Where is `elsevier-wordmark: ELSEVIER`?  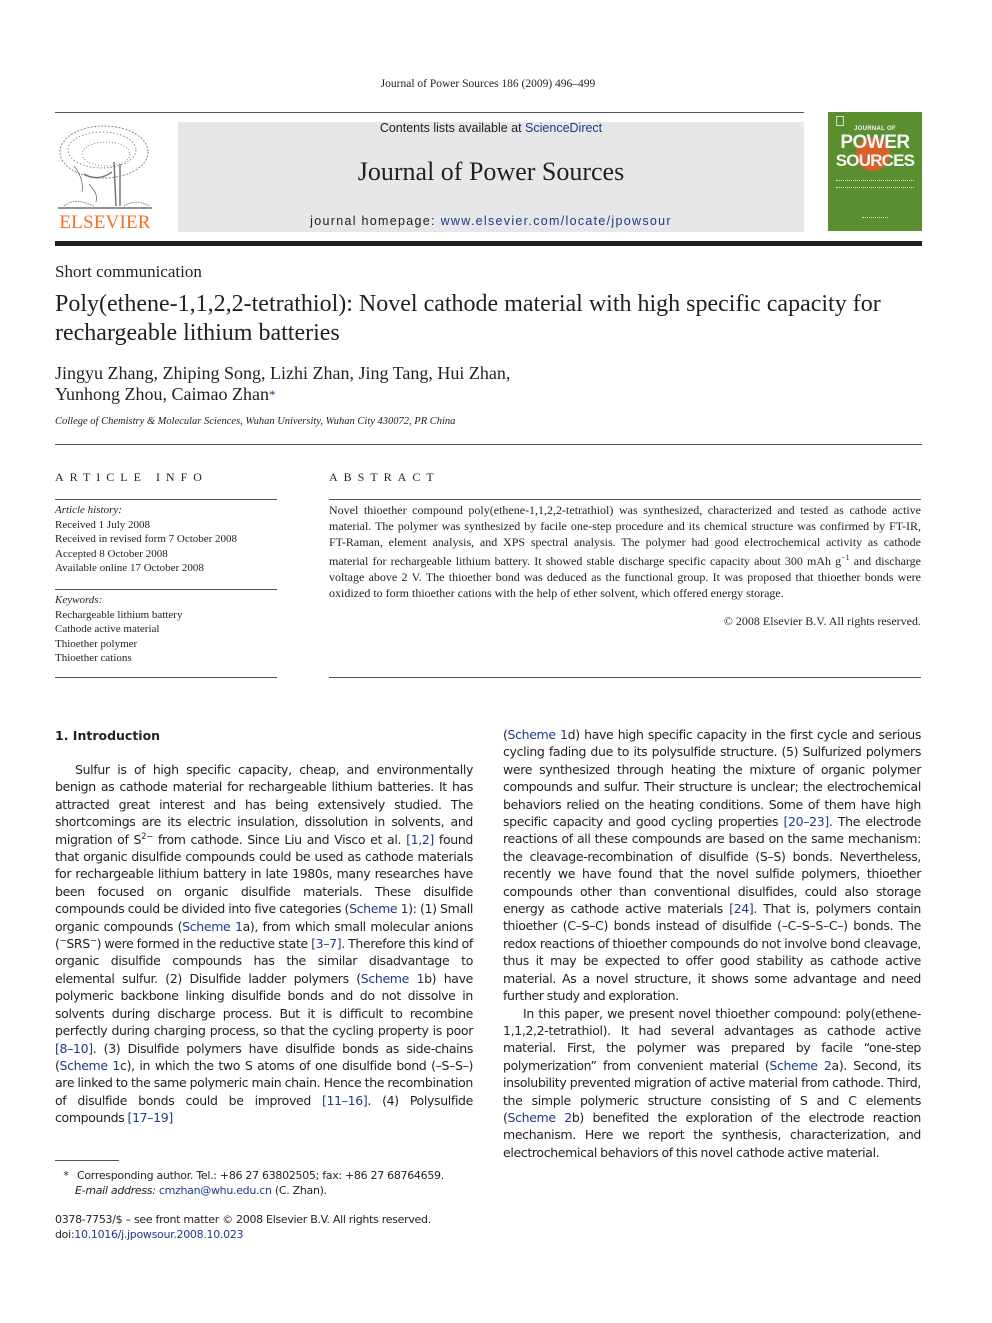
elsevier-wordmark: ELSEVIER is located at coordinates (105, 222).